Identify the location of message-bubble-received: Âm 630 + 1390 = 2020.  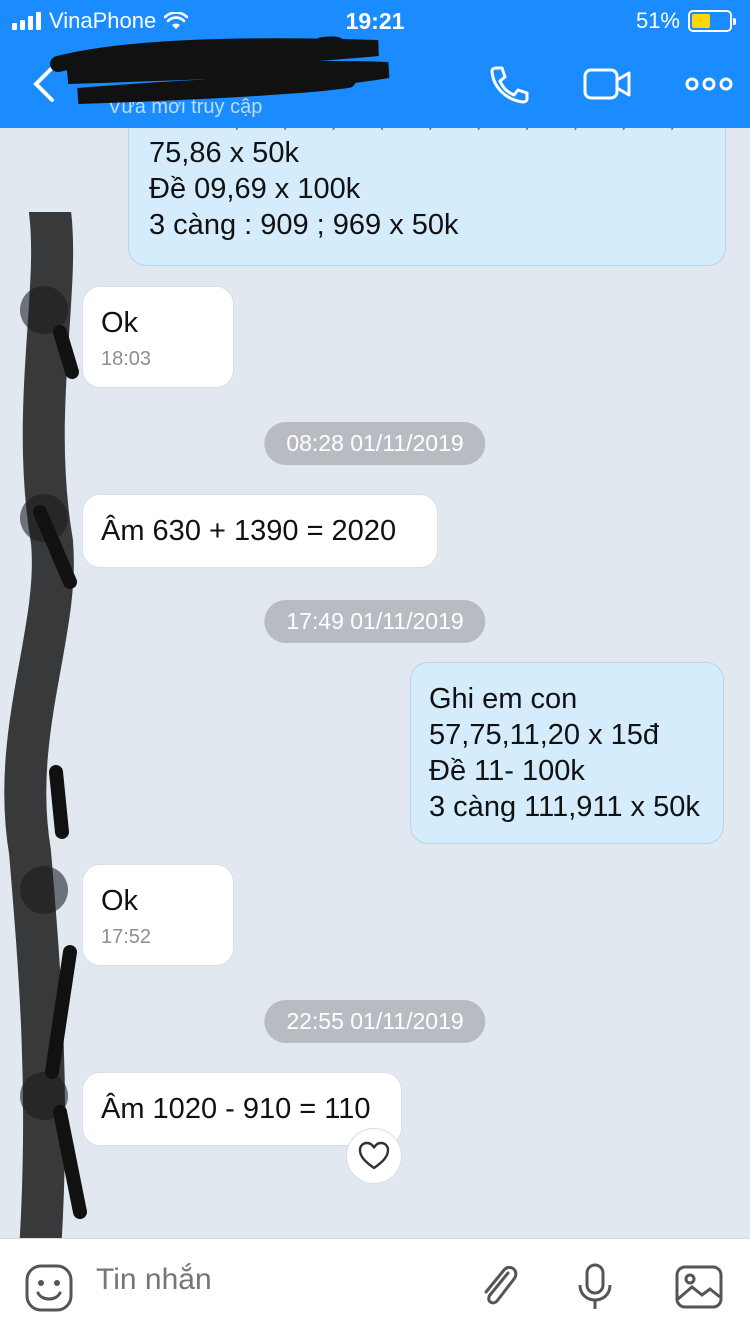
(260, 531).